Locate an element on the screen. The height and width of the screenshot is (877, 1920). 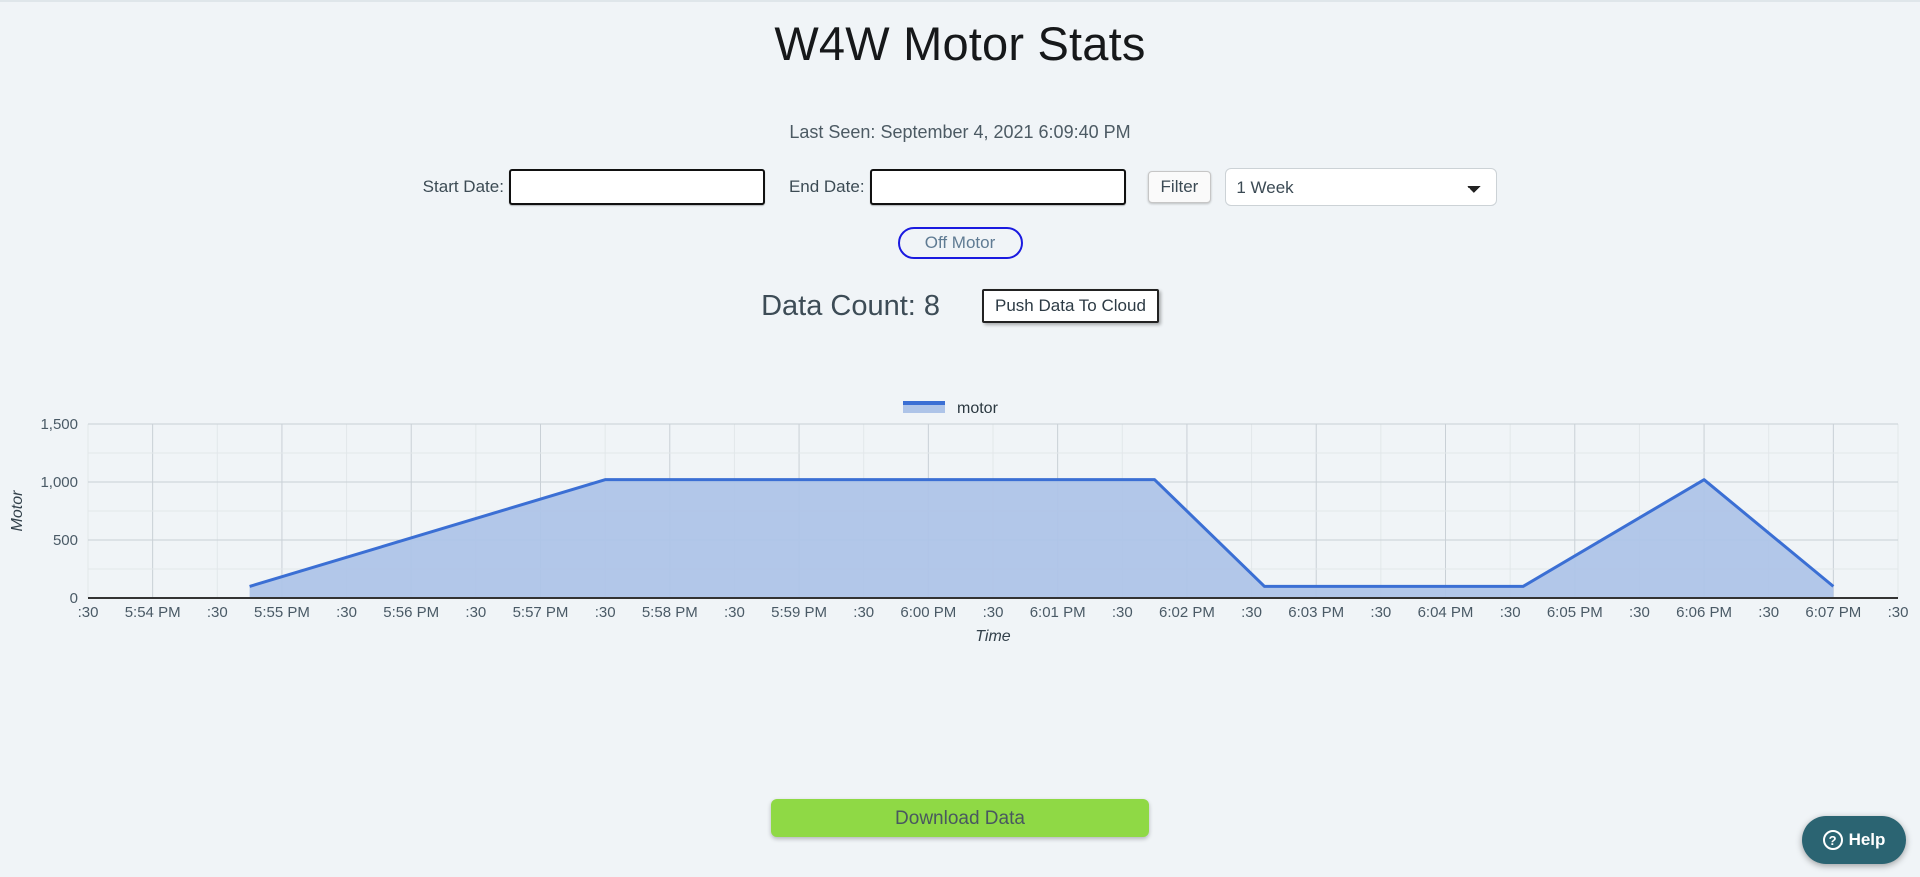
svg-text: 500 is located at coordinates (65, 540).